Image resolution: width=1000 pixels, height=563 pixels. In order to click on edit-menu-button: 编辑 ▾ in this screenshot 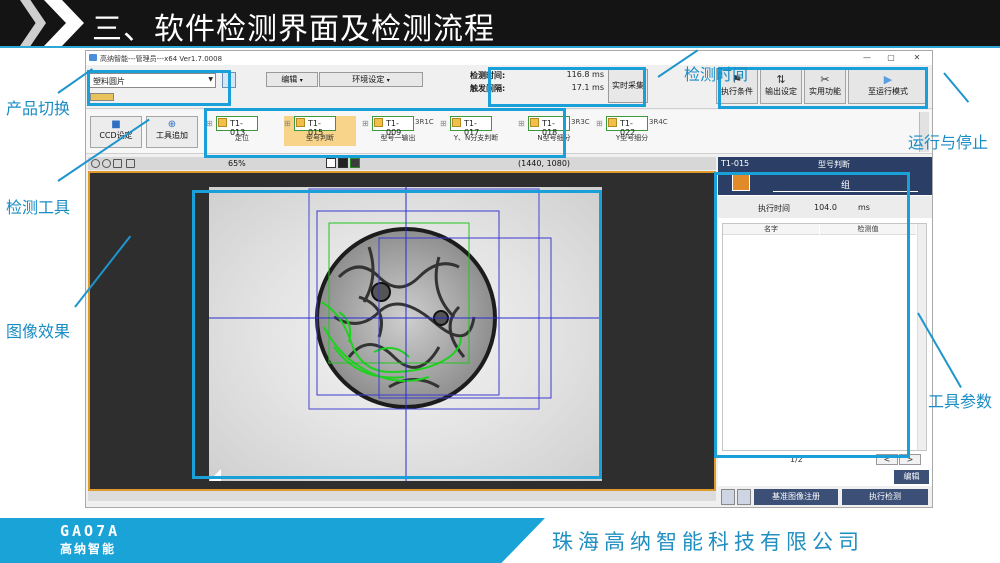, I will do `click(292, 79)`.